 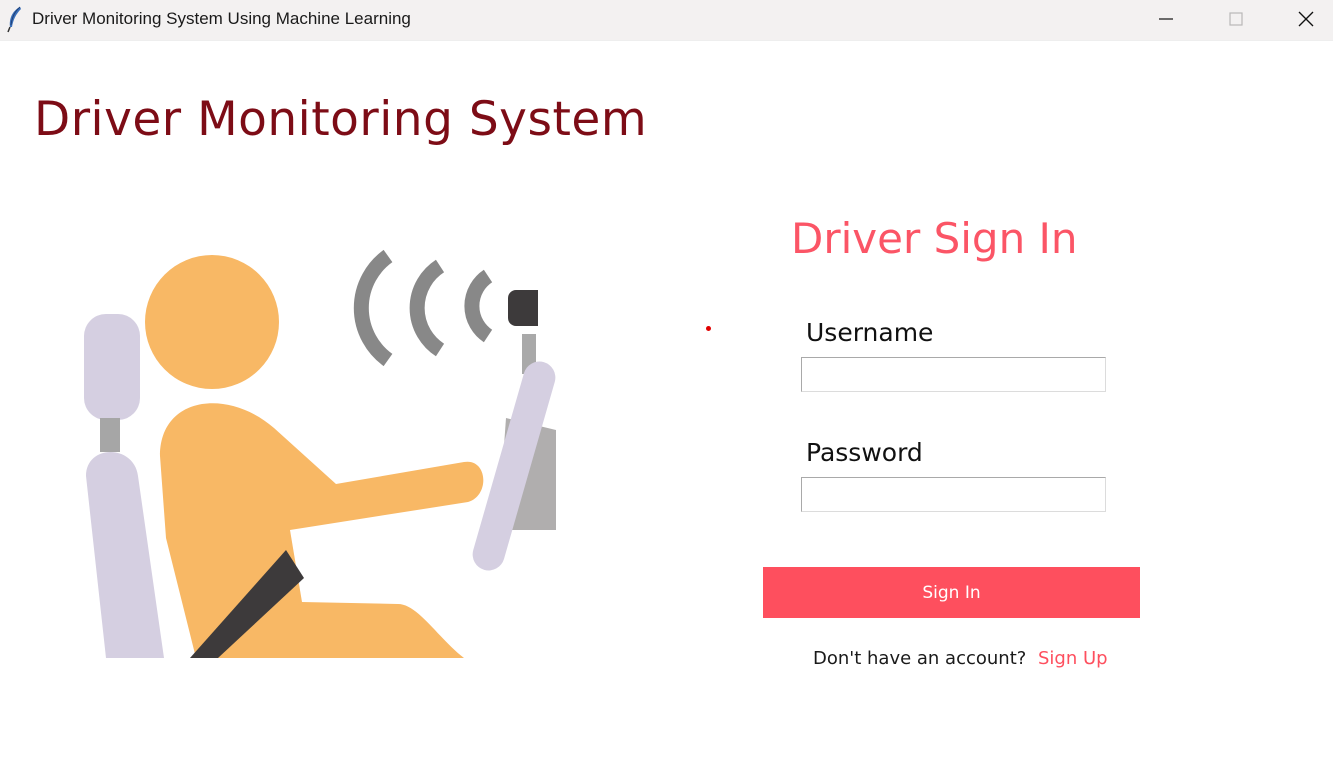 What do you see at coordinates (934, 238) in the screenshot?
I see `signin-title: Driver Sign In` at bounding box center [934, 238].